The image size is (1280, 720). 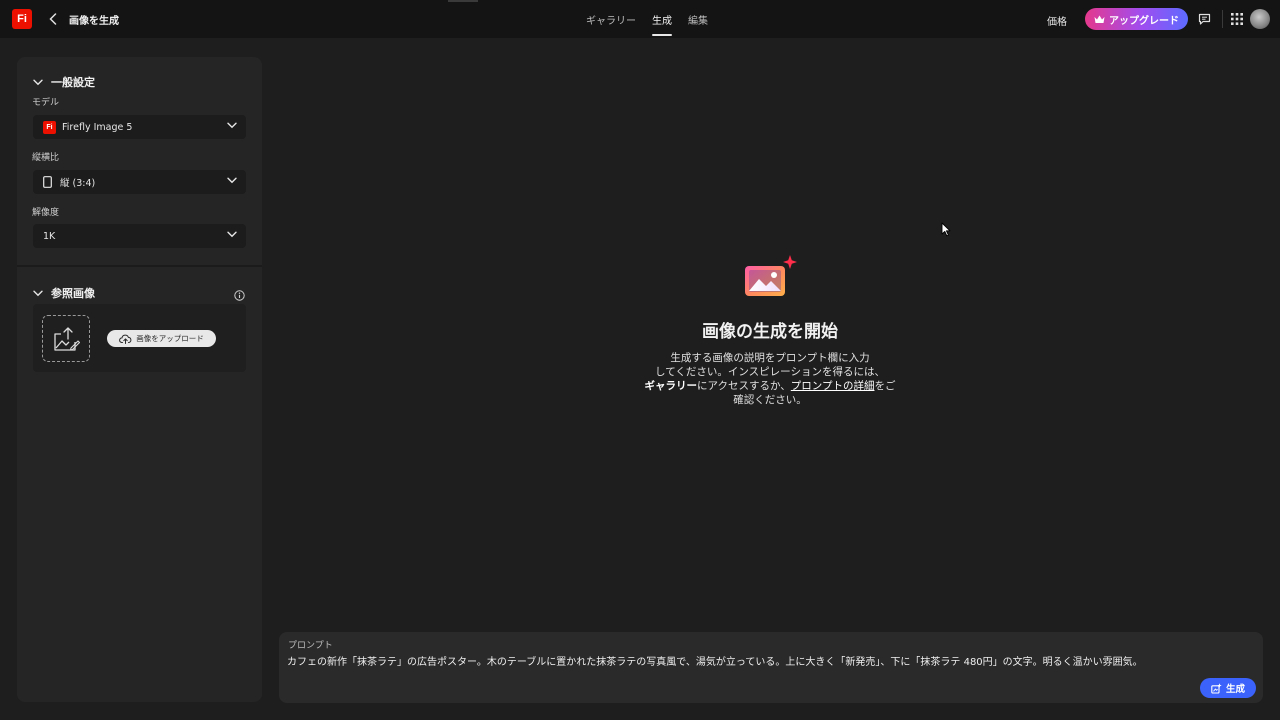 I want to click on empty-state-title: 画像の生成を開始, so click(x=770, y=332).